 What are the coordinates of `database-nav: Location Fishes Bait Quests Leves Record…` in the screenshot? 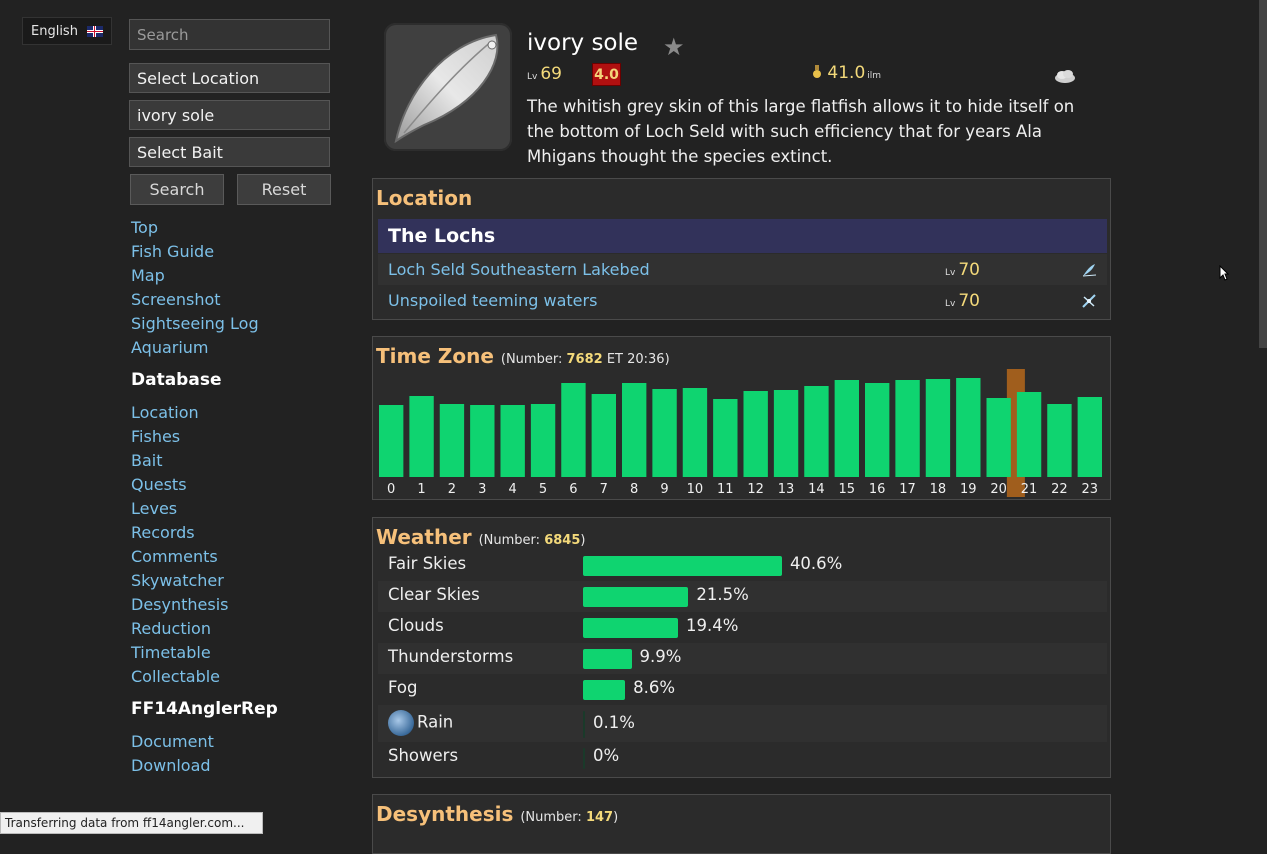 It's located at (179, 545).